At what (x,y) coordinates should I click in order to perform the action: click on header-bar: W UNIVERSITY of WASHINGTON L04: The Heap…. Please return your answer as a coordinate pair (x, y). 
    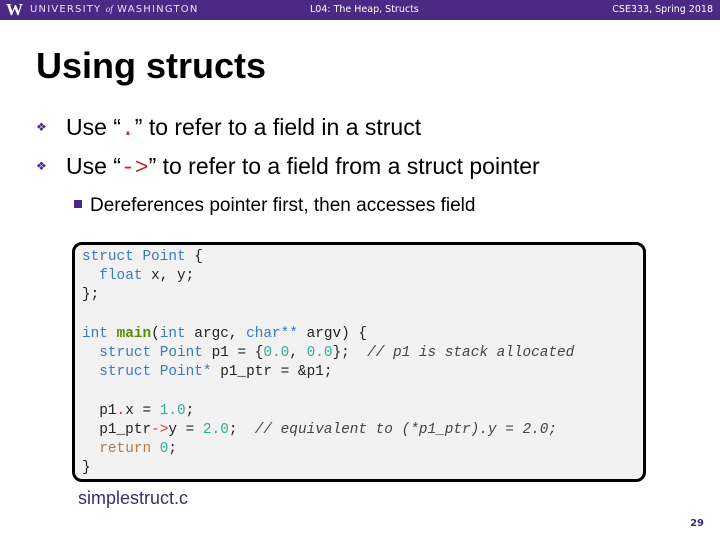
    Looking at the image, I should click on (360, 10).